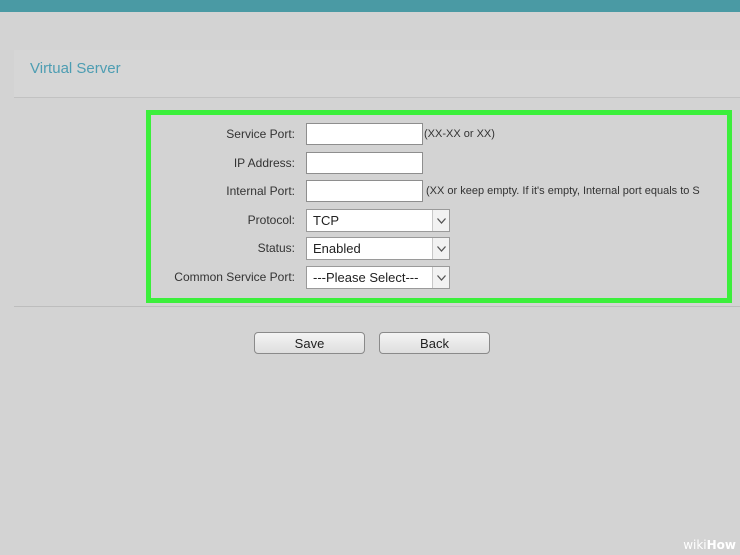 Image resolution: width=740 pixels, height=555 pixels. What do you see at coordinates (378, 220) in the screenshot?
I see `protocol-select: TCP` at bounding box center [378, 220].